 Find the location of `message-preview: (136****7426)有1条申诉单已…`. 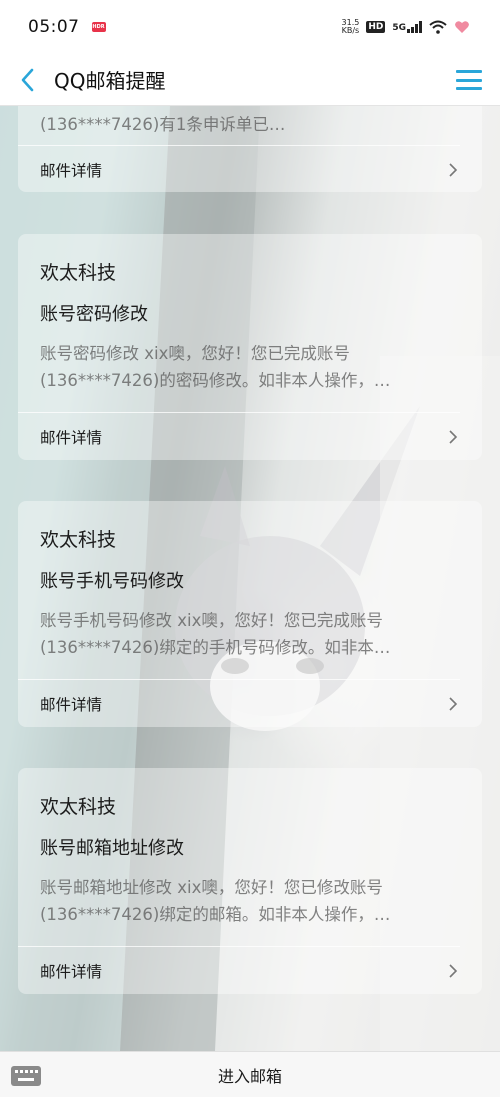

message-preview: (136****7426)有1条申诉单已… is located at coordinates (163, 124).